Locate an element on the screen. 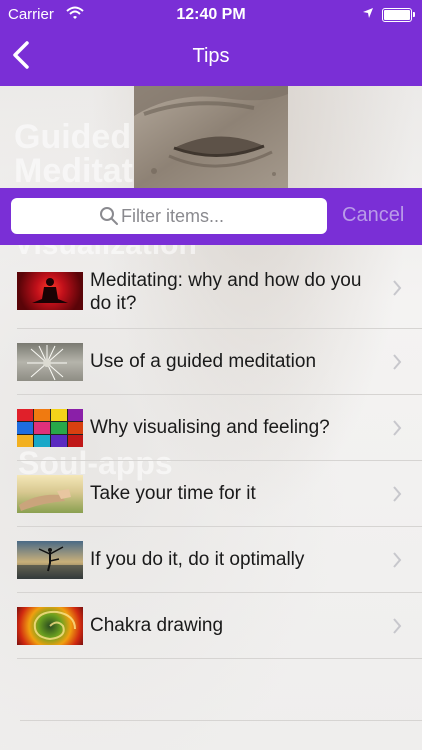 The image size is (422, 750). buddha-eye-illustration is located at coordinates (211, 137).